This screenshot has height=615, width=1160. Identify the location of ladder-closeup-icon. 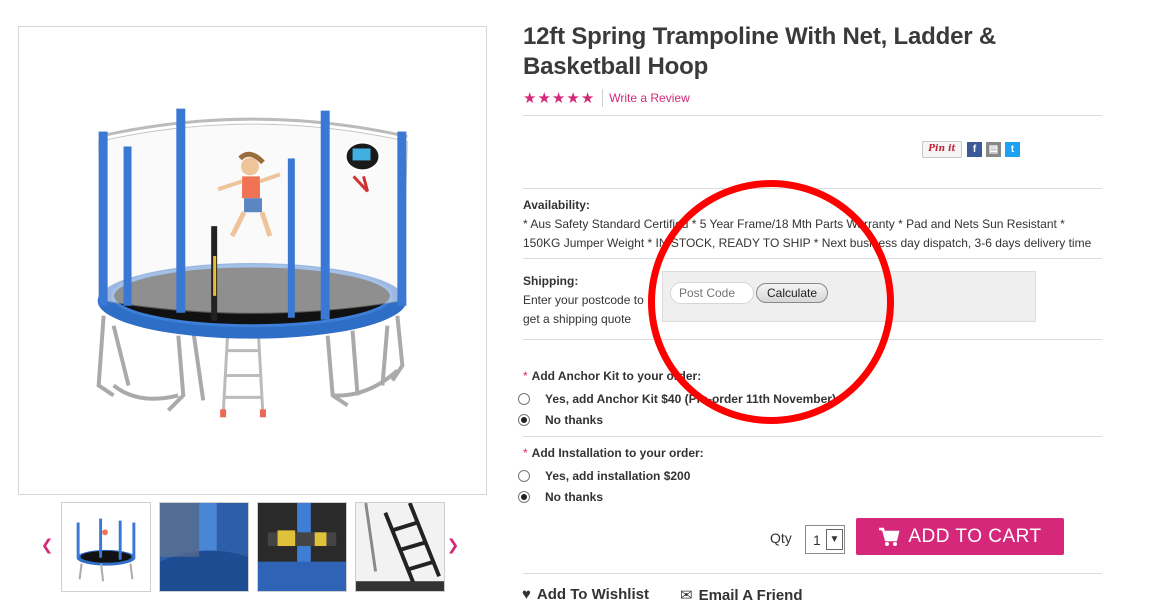
(400, 547).